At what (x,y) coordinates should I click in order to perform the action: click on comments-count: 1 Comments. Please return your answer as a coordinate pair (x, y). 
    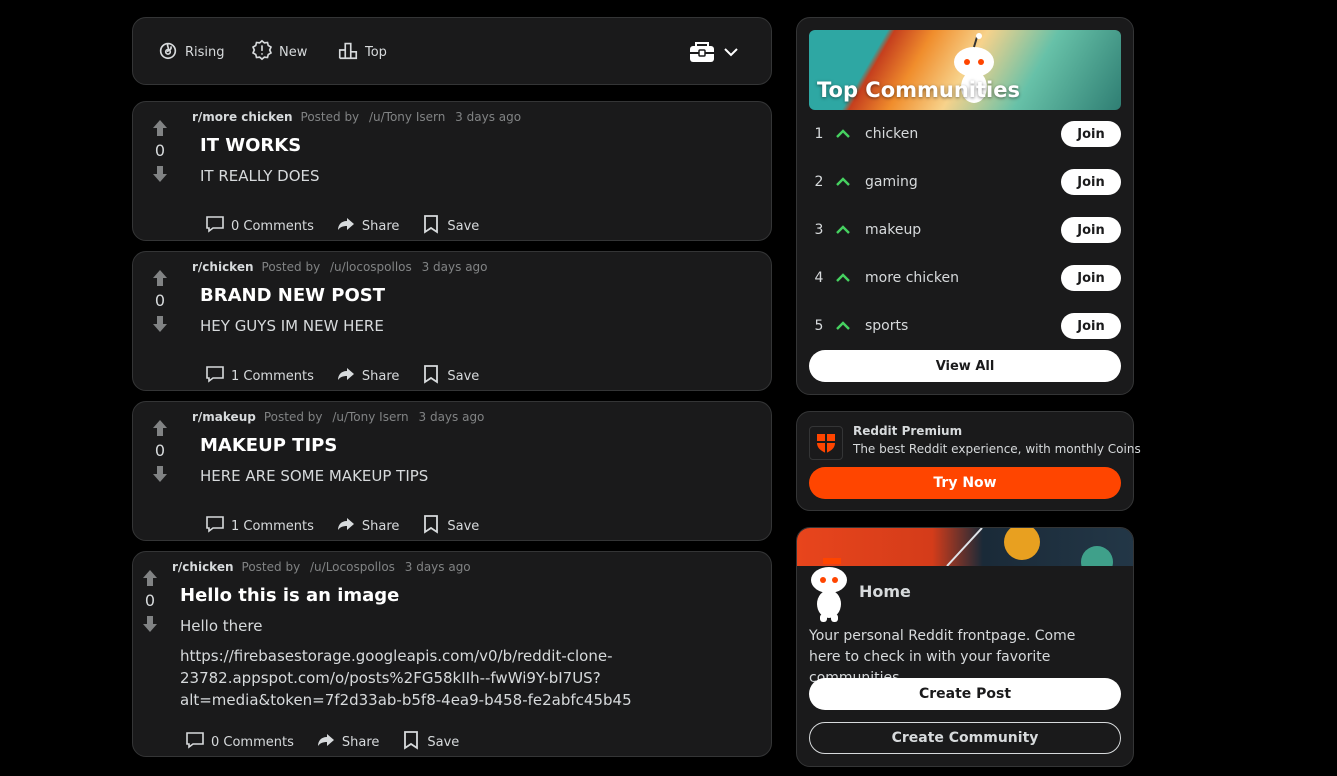
    Looking at the image, I should click on (272, 376).